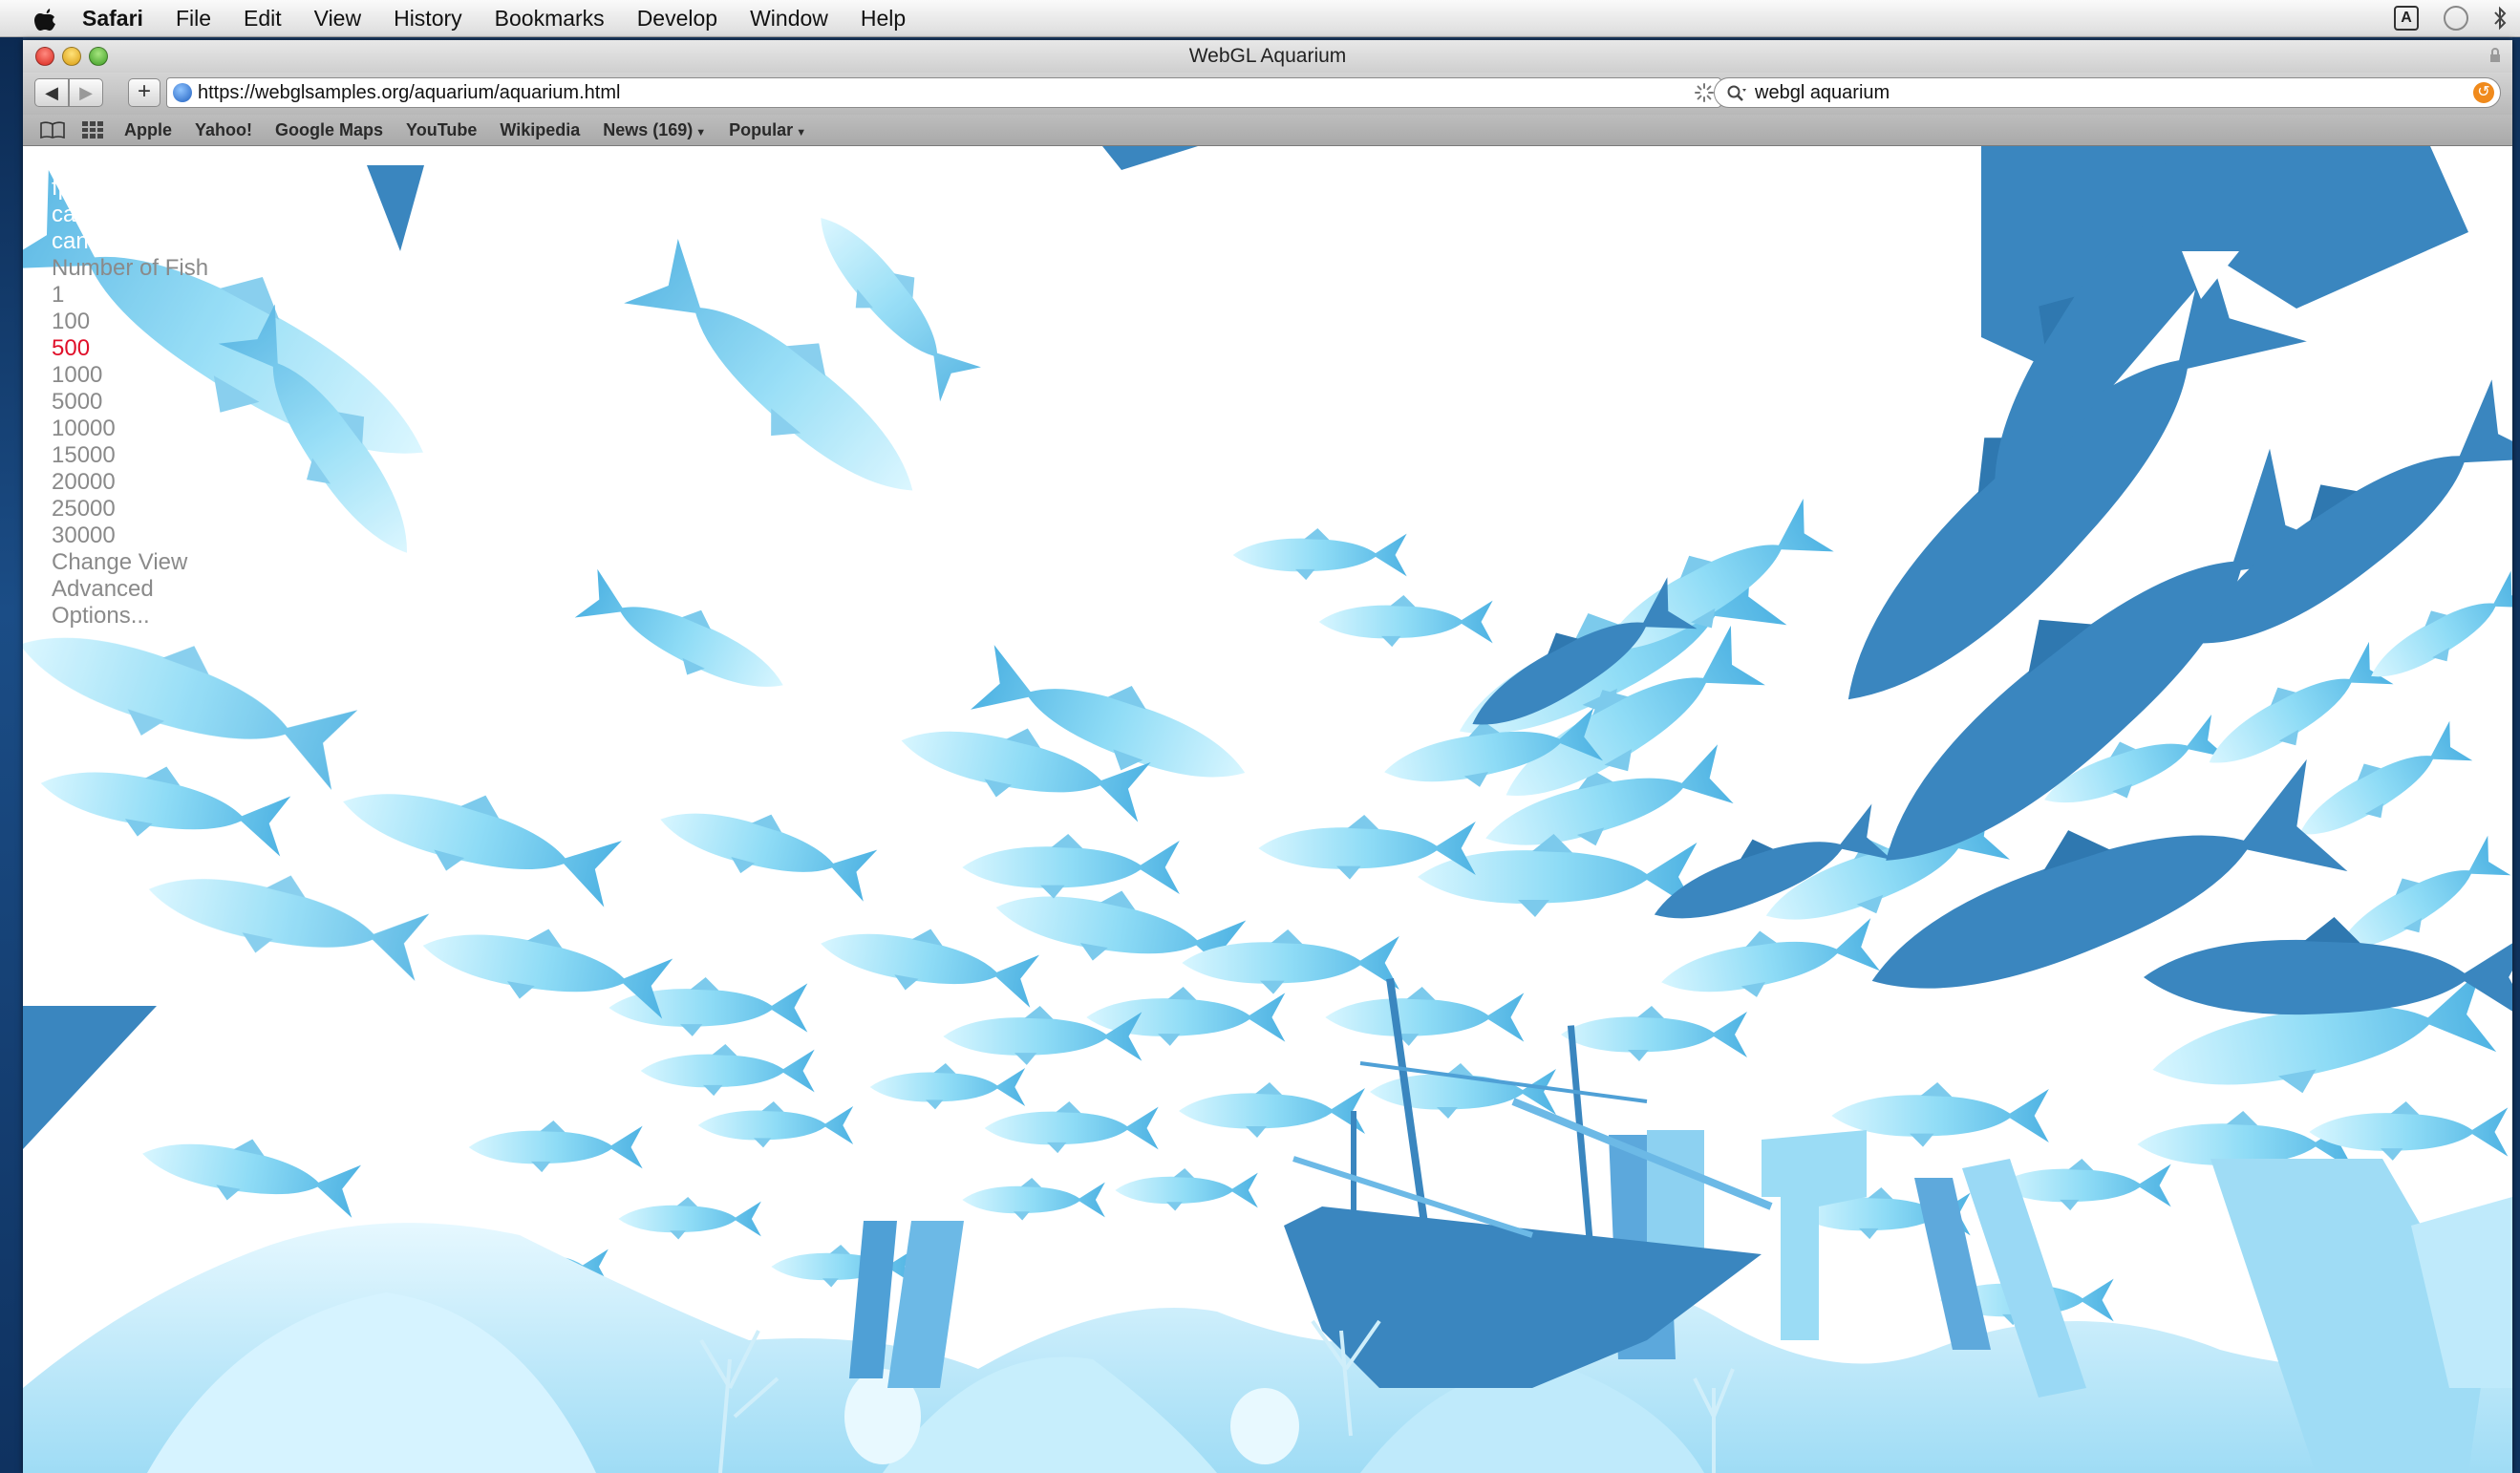 Image resolution: width=2520 pixels, height=1473 pixels. What do you see at coordinates (2406, 18) in the screenshot?
I see `input-menu-icon: A` at bounding box center [2406, 18].